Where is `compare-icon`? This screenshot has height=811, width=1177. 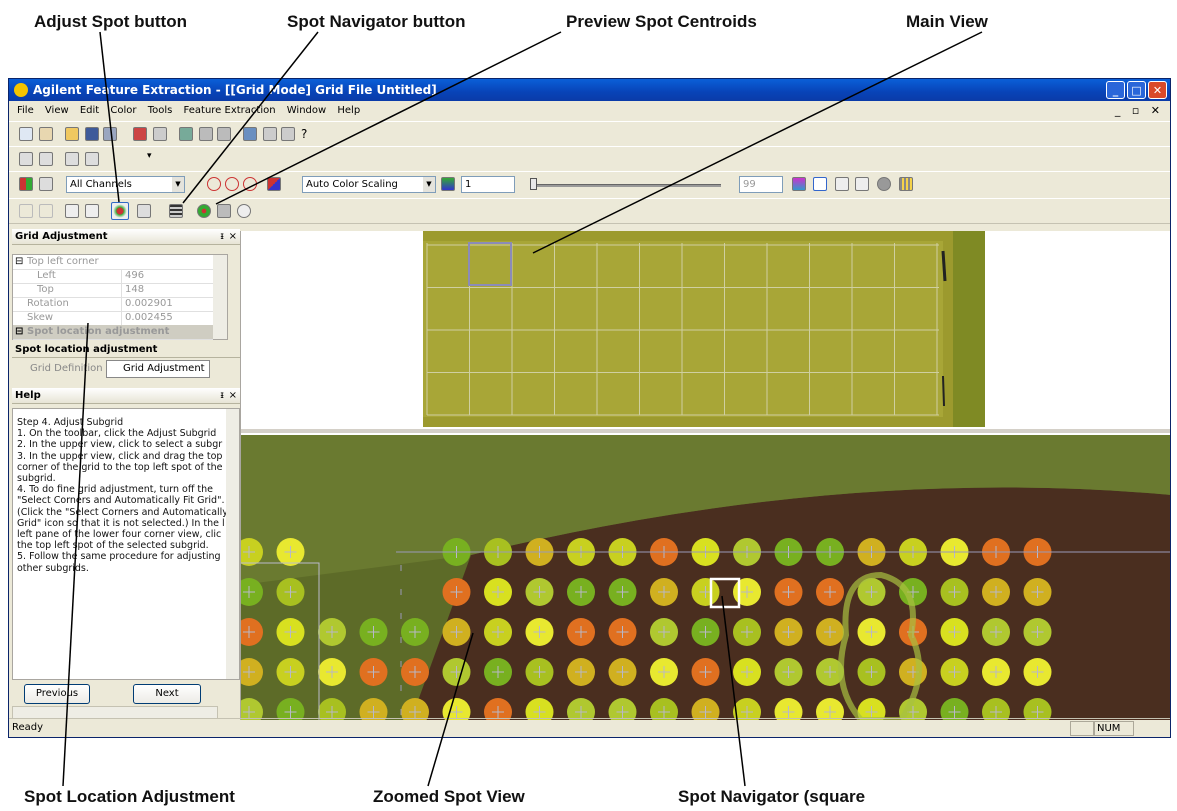 compare-icon is located at coordinates (250, 134).